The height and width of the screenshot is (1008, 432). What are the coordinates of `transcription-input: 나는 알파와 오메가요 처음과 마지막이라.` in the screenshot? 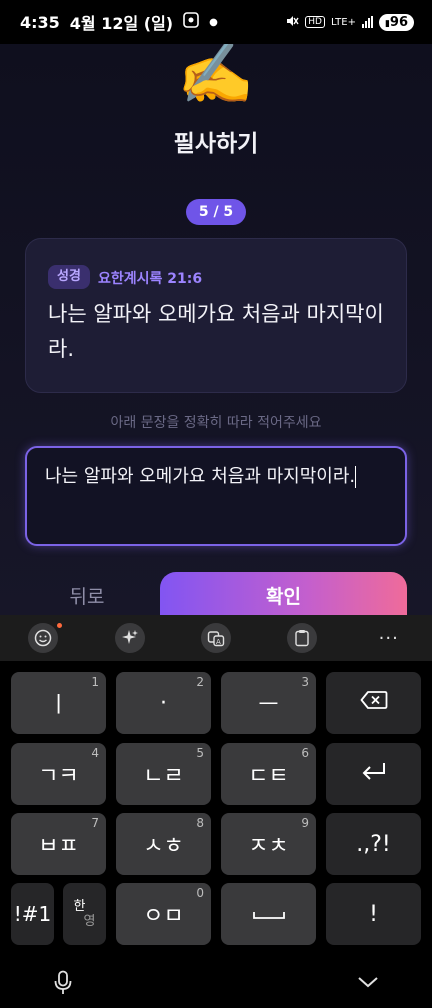 It's located at (216, 496).